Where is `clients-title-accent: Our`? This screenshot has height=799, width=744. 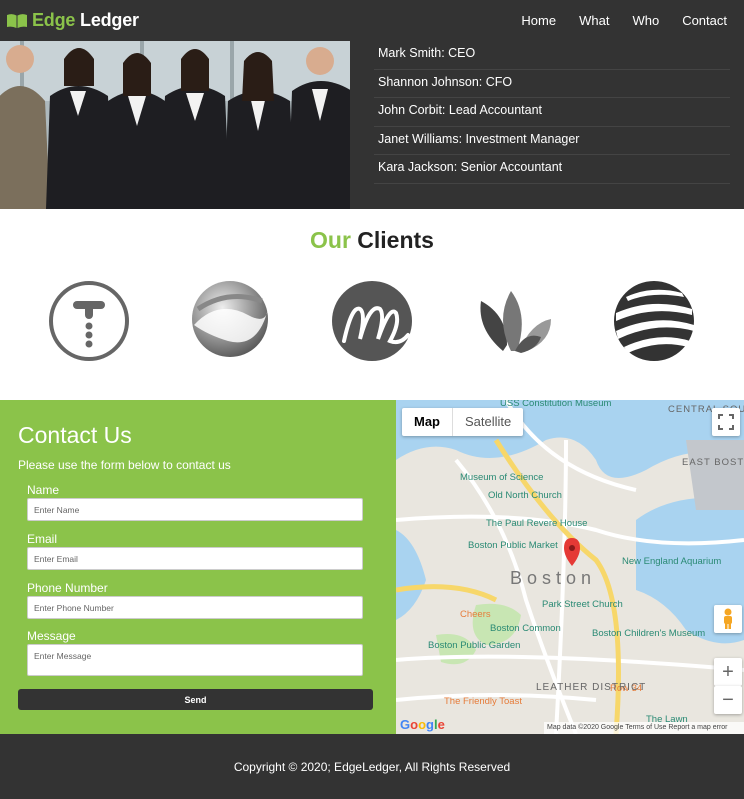 clients-title-accent: Our is located at coordinates (330, 240).